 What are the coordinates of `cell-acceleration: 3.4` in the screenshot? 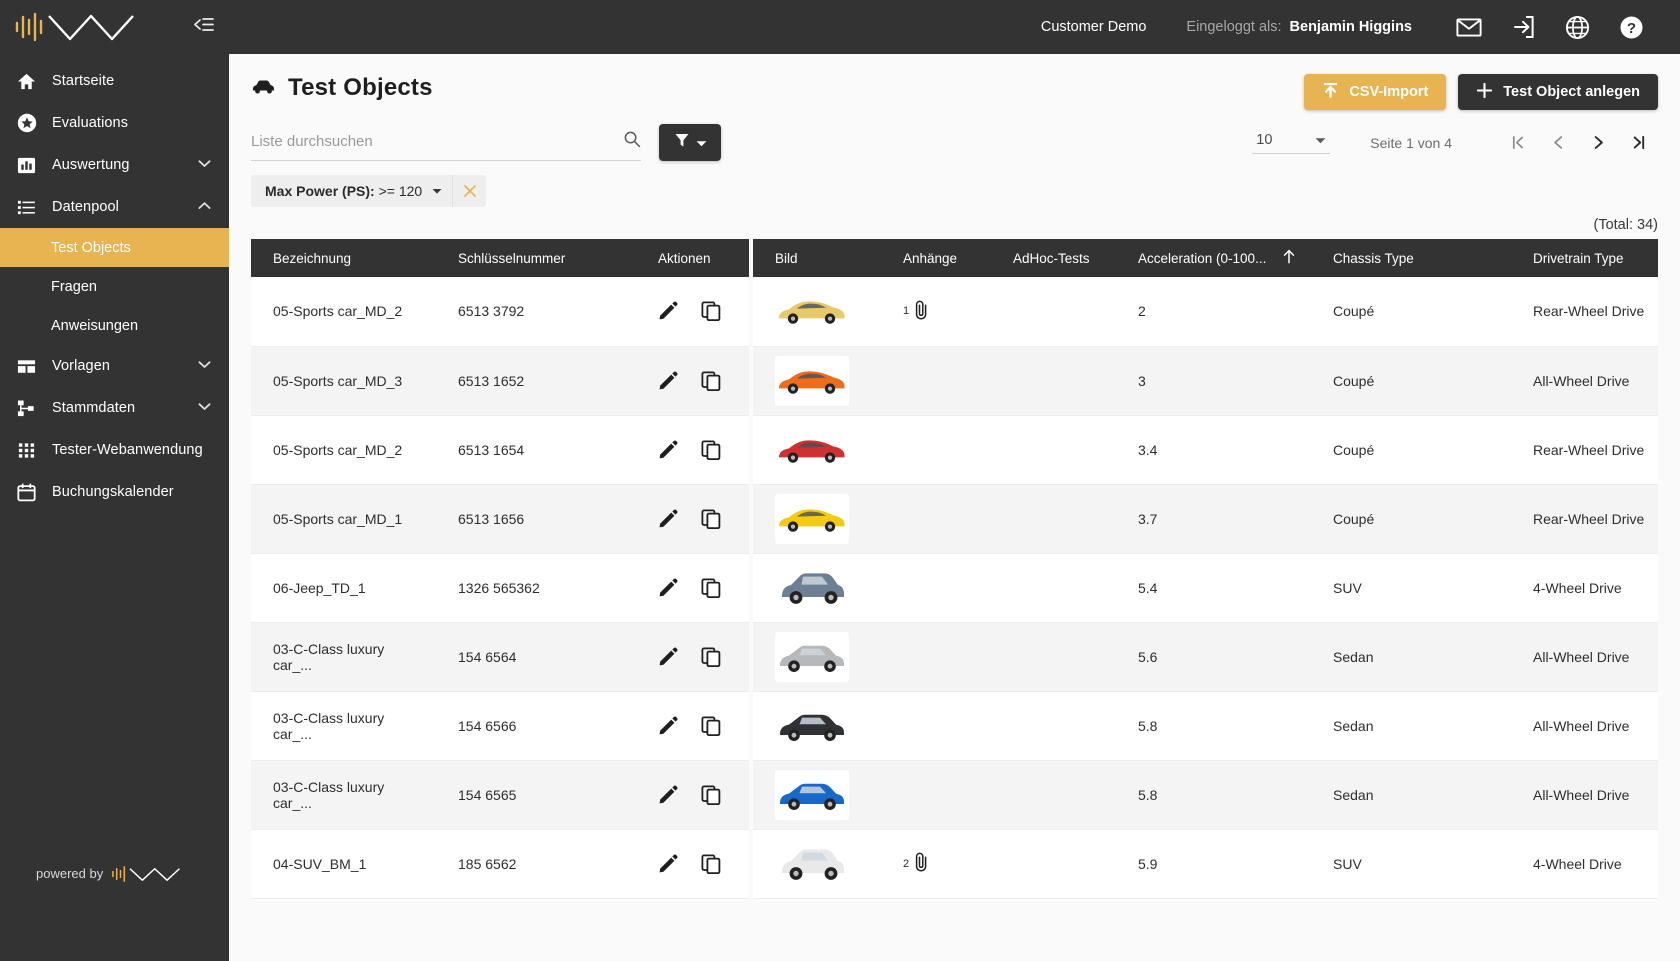 It's located at (1213, 450).